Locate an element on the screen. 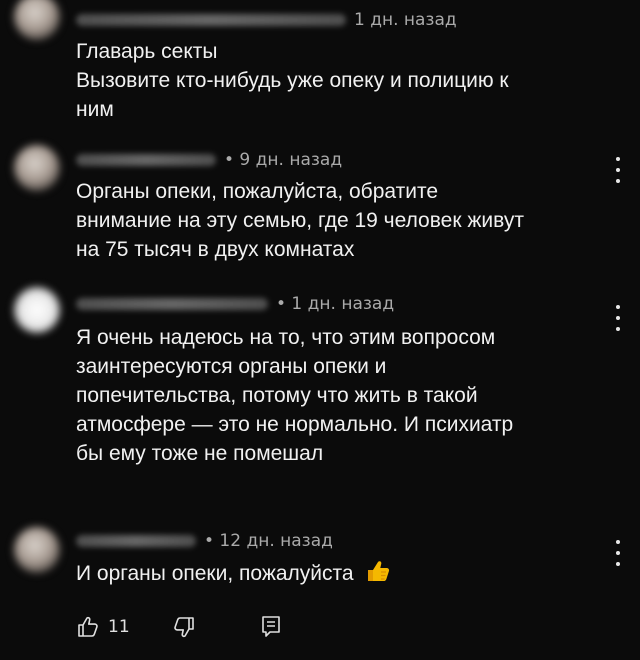 The image size is (640, 660). like-button: 11 is located at coordinates (103, 627).